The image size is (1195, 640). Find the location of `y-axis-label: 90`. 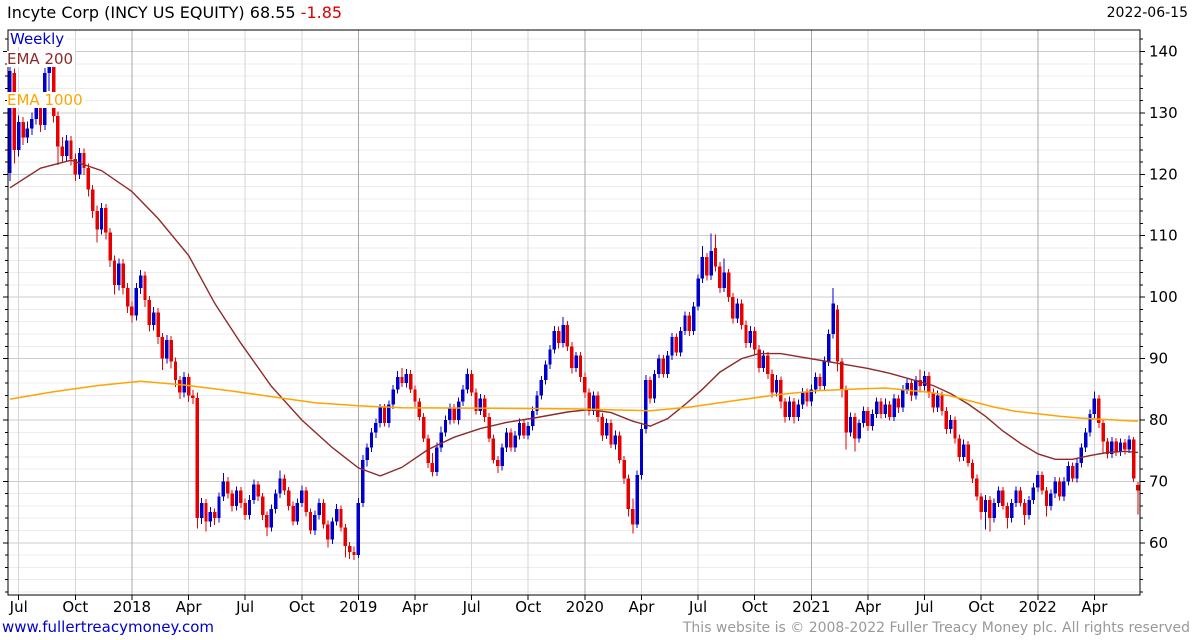

y-axis-label: 90 is located at coordinates (1158, 359).